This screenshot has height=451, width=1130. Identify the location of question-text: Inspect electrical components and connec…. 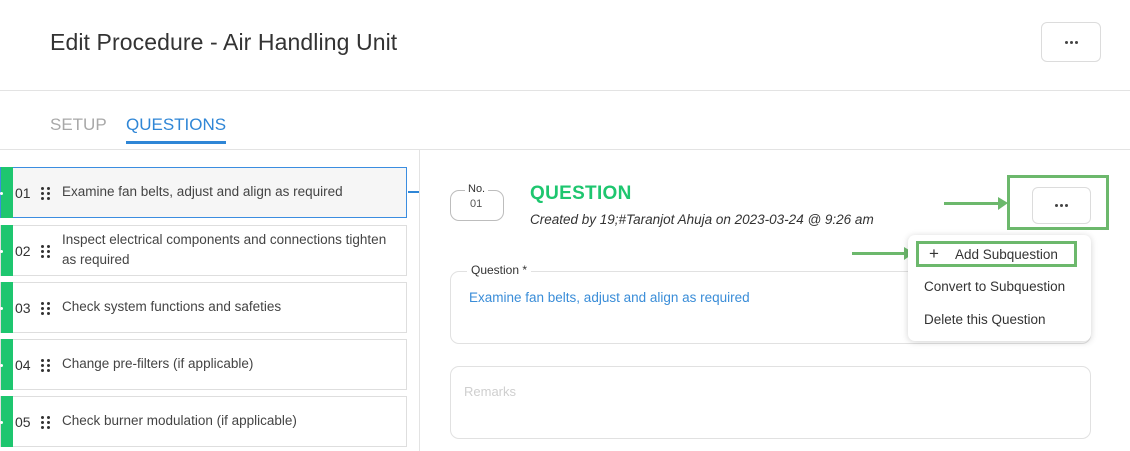
(224, 249).